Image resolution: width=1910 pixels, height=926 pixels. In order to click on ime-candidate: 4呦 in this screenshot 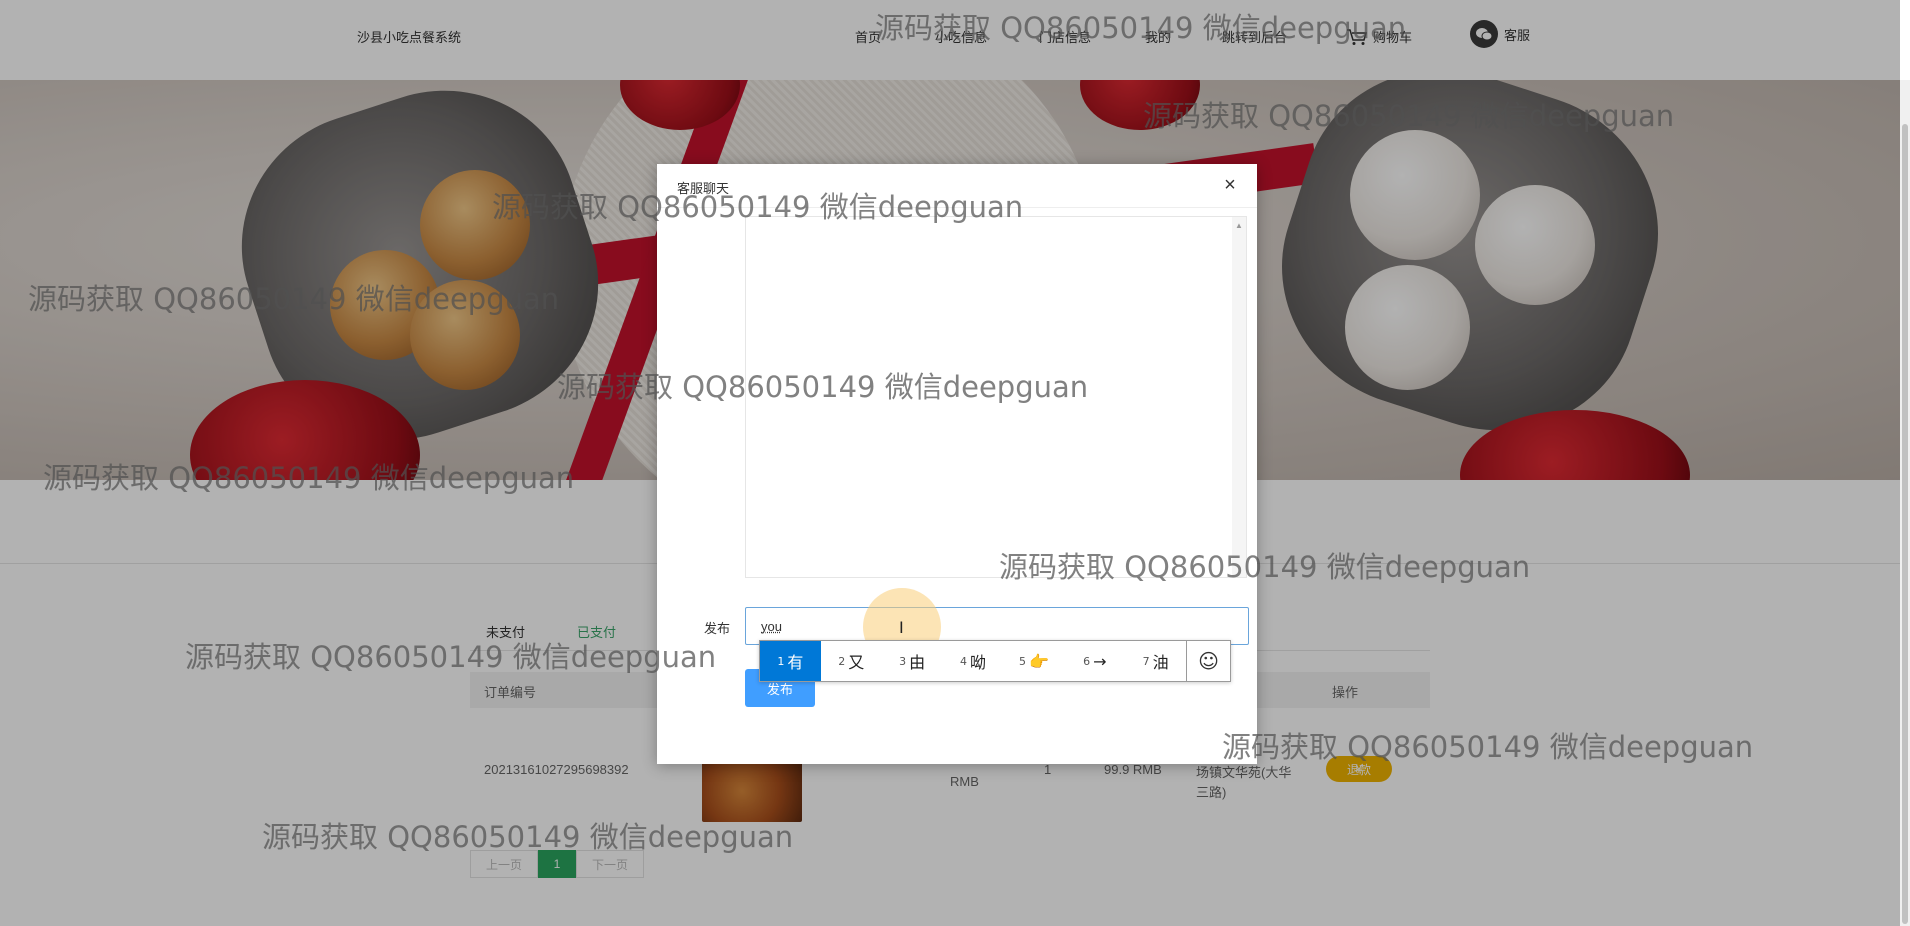, I will do `click(973, 661)`.